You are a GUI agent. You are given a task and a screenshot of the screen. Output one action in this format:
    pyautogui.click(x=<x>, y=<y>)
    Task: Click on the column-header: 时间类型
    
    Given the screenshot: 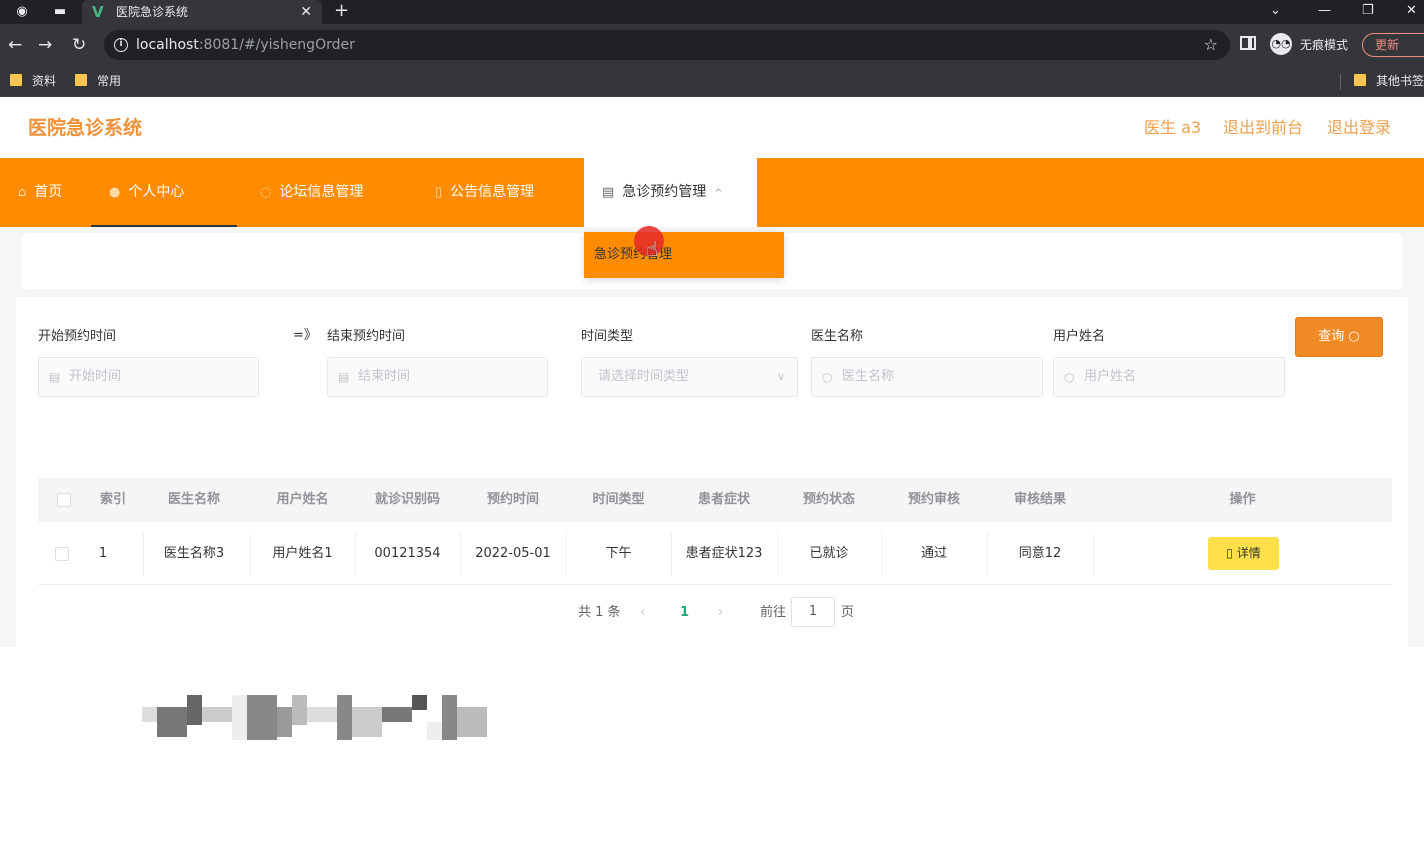 What is the action you would take?
    pyautogui.click(x=618, y=499)
    